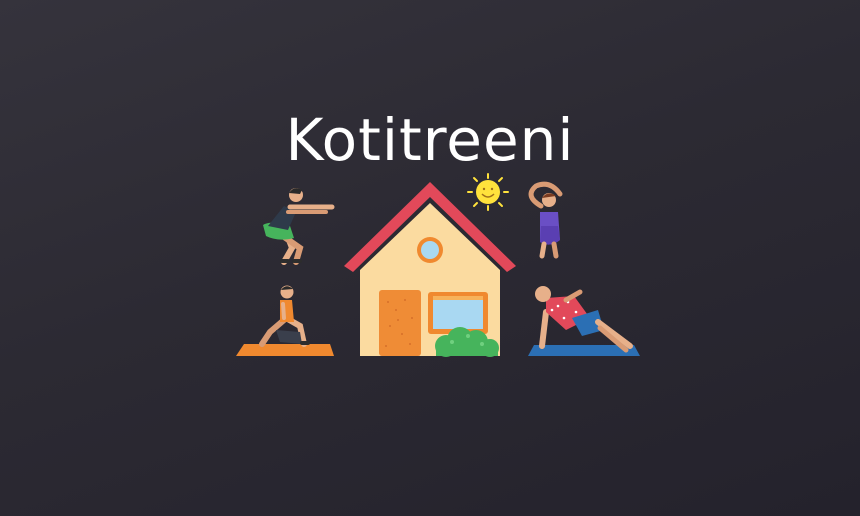 The width and height of the screenshot is (860, 516). I want to click on house-icon, so click(430, 269).